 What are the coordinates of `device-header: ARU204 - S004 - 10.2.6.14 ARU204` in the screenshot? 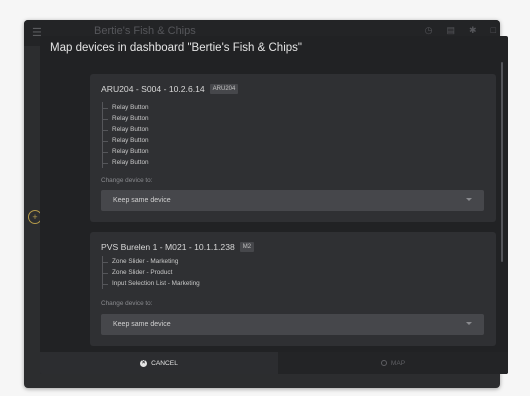 It's located at (170, 89).